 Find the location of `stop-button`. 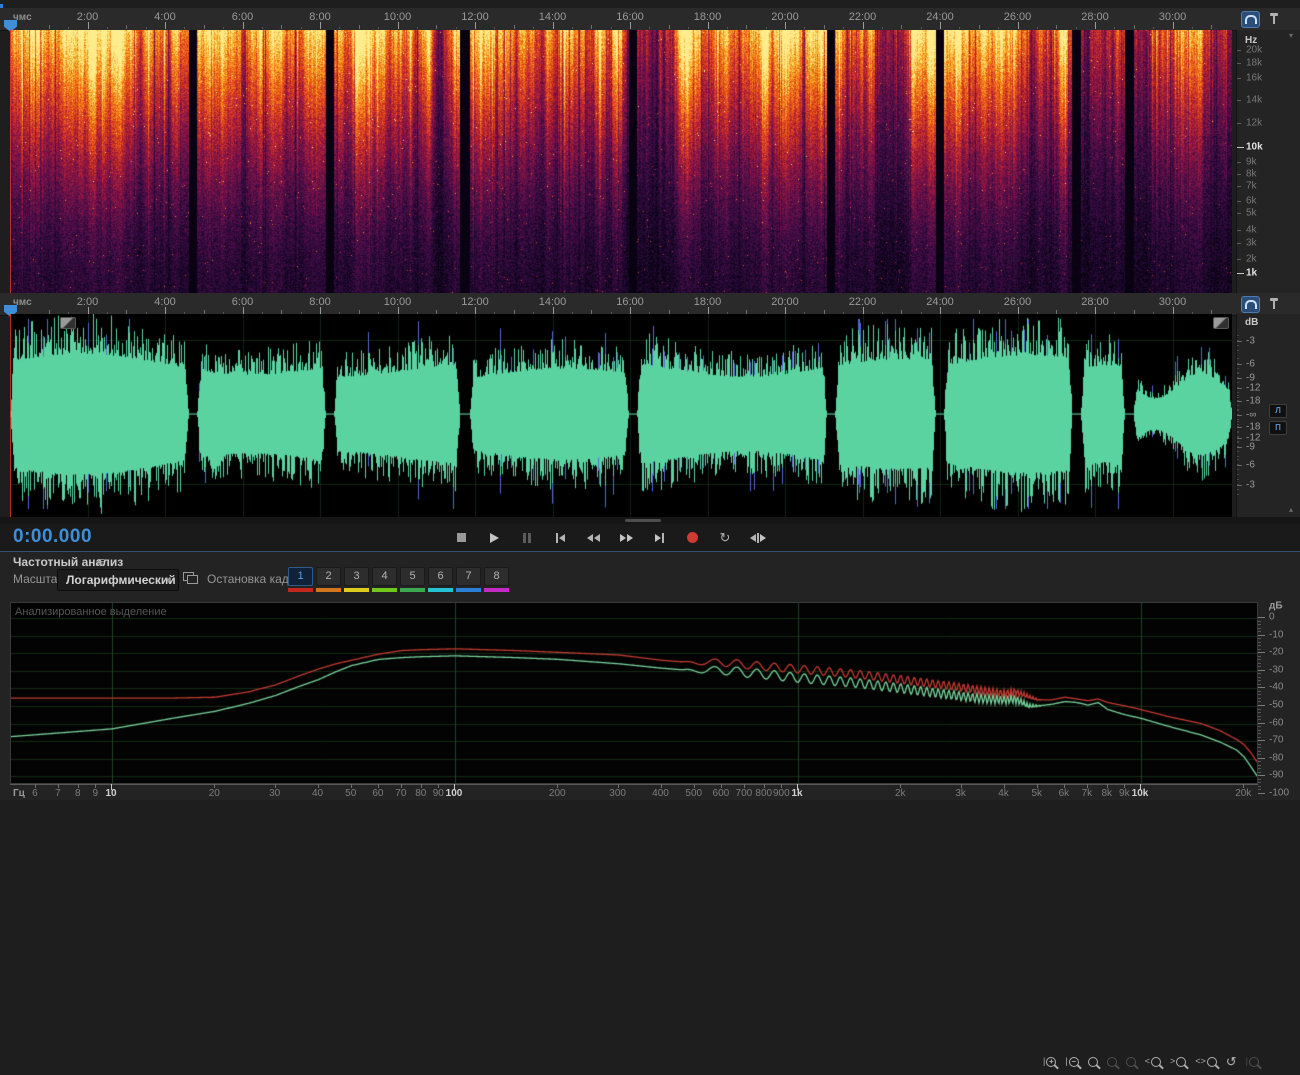

stop-button is located at coordinates (461, 538).